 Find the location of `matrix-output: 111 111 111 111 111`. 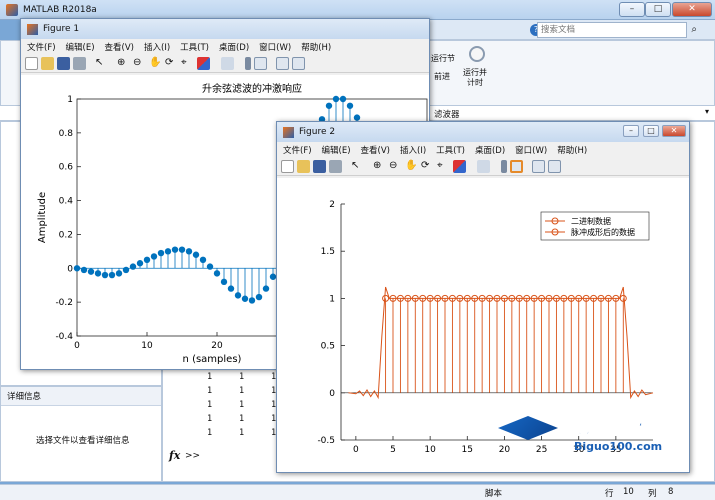

matrix-output: 111 111 111 111 111 is located at coordinates (241, 405).